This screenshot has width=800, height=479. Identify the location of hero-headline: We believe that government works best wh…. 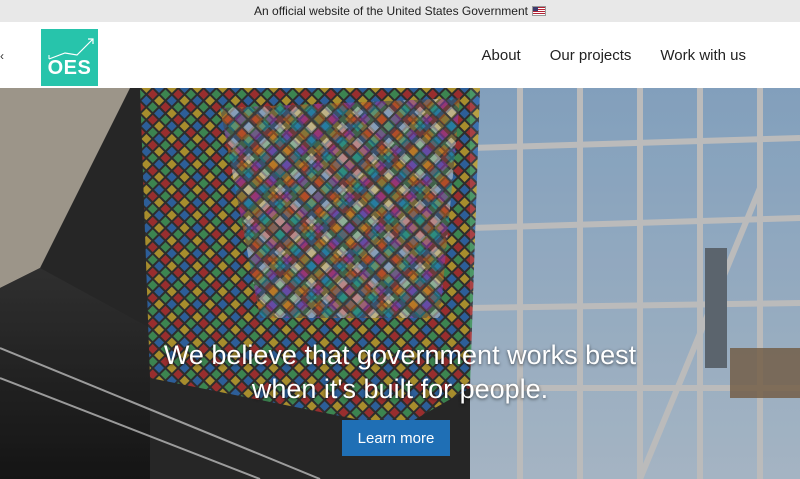
(400, 372).